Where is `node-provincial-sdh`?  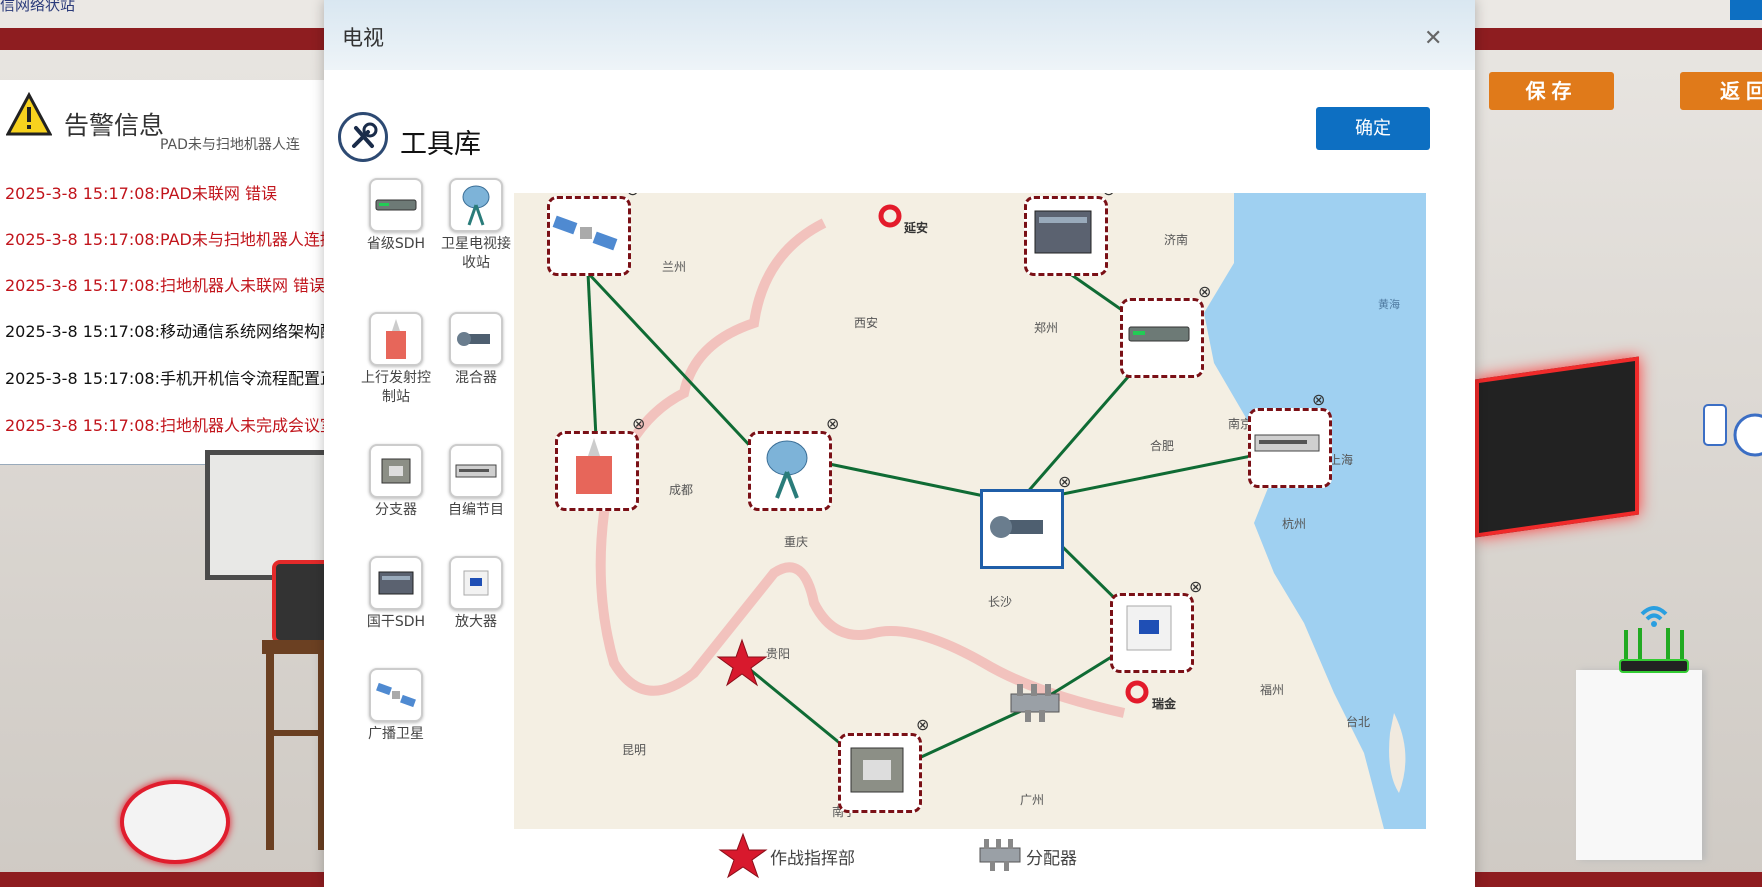
node-provincial-sdh is located at coordinates (1162, 338).